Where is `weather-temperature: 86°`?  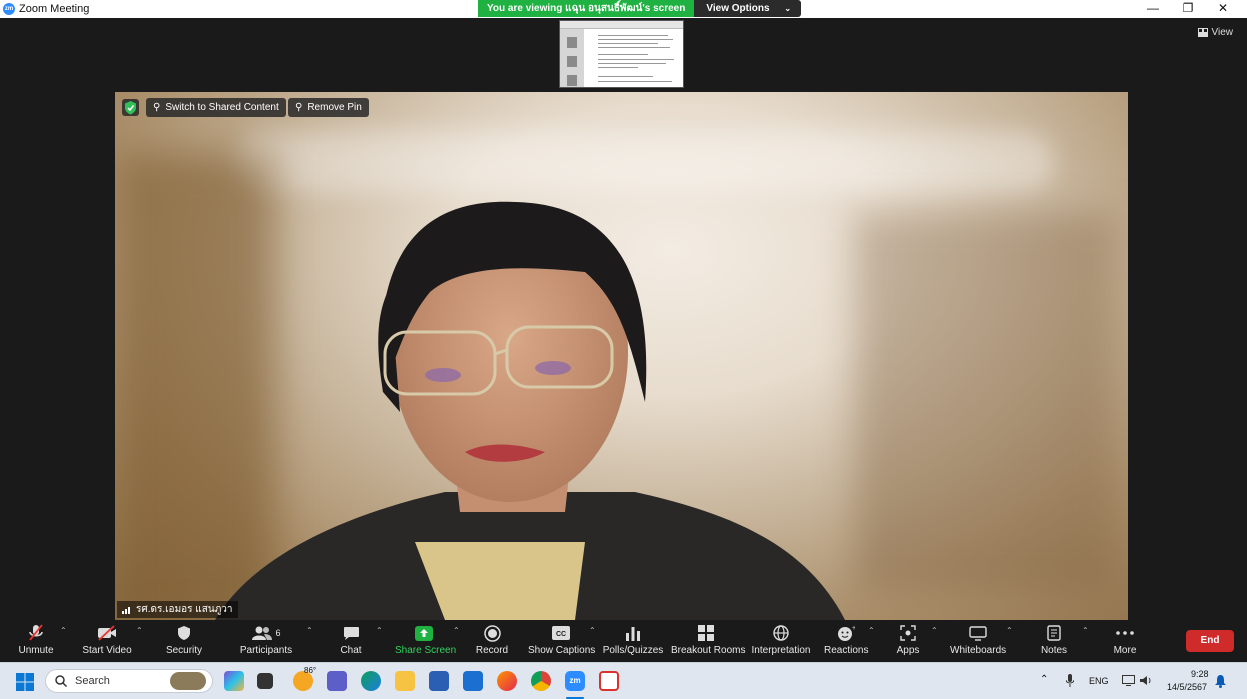
weather-temperature: 86° is located at coordinates (310, 670).